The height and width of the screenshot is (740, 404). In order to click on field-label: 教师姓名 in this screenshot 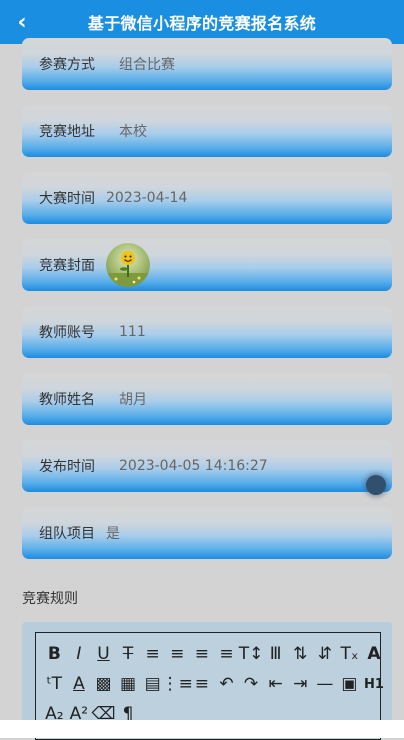, I will do `click(67, 400)`.